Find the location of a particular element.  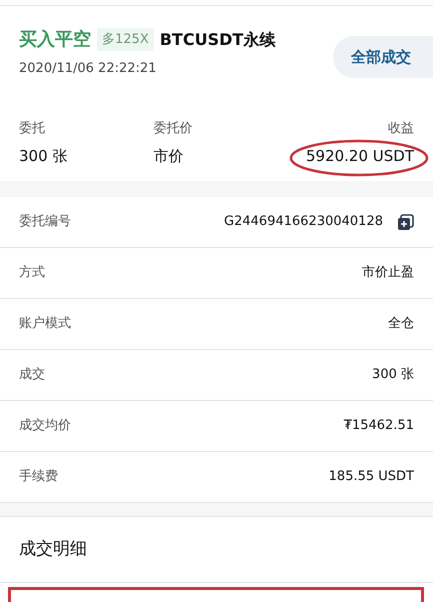

section-title: 成交明细 is located at coordinates (53, 549).